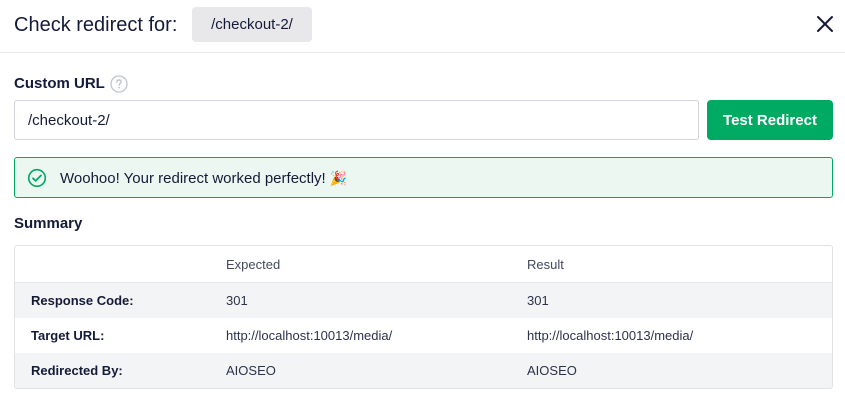 The image size is (845, 402). I want to click on modal-title: Check redirect for:, so click(96, 25).